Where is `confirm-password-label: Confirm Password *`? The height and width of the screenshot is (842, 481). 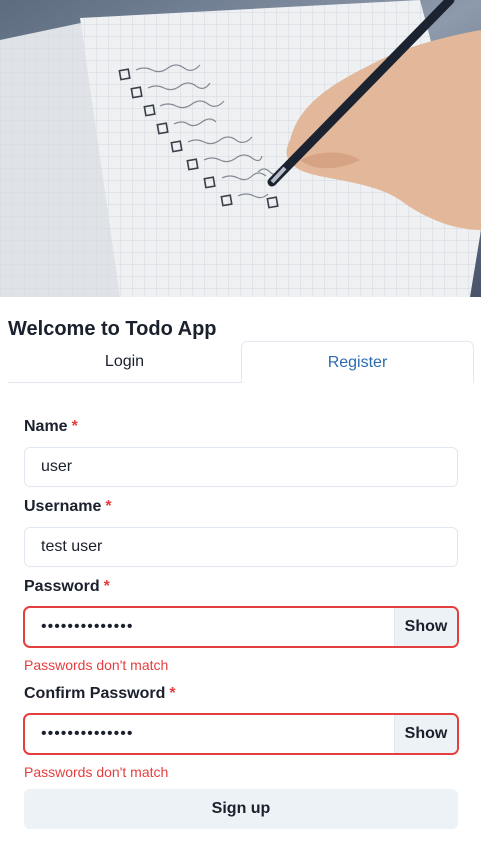
confirm-password-label: Confirm Password * is located at coordinates (100, 694).